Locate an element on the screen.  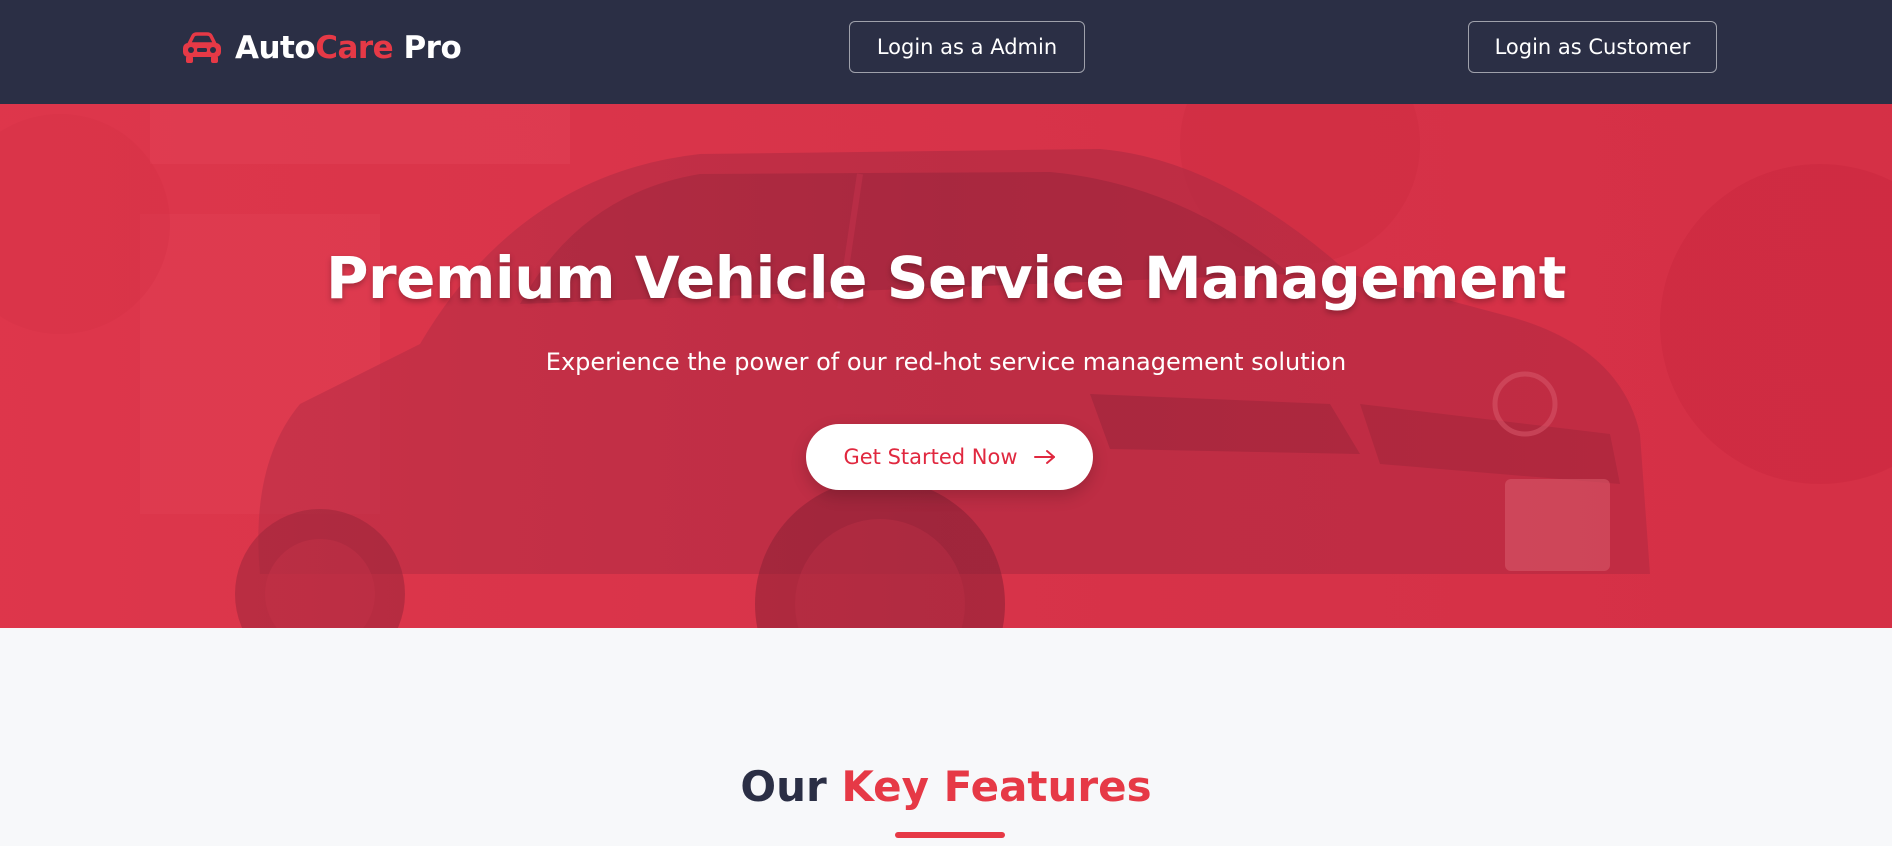
login-customer-button: Login as Customer is located at coordinates (1592, 47).